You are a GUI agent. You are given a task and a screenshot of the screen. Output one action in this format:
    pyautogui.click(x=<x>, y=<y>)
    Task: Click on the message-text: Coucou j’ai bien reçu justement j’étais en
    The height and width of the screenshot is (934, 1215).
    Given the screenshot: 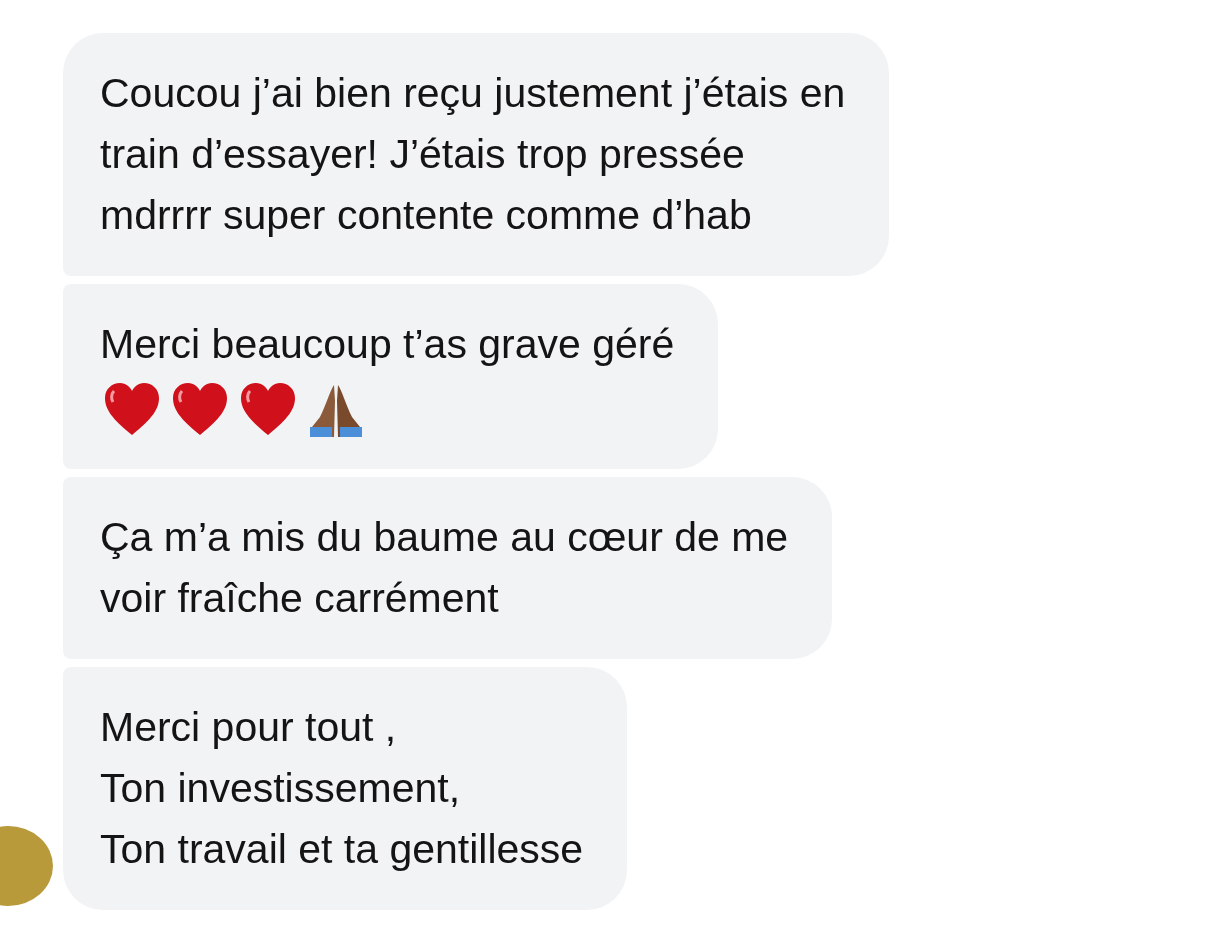 What is the action you would take?
    pyautogui.click(x=473, y=93)
    